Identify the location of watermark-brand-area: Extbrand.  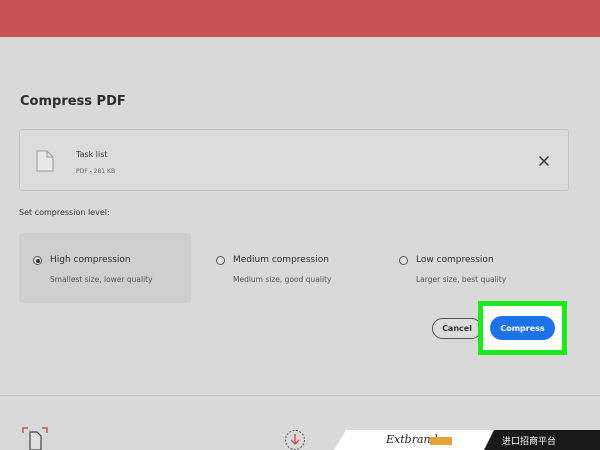
(414, 440).